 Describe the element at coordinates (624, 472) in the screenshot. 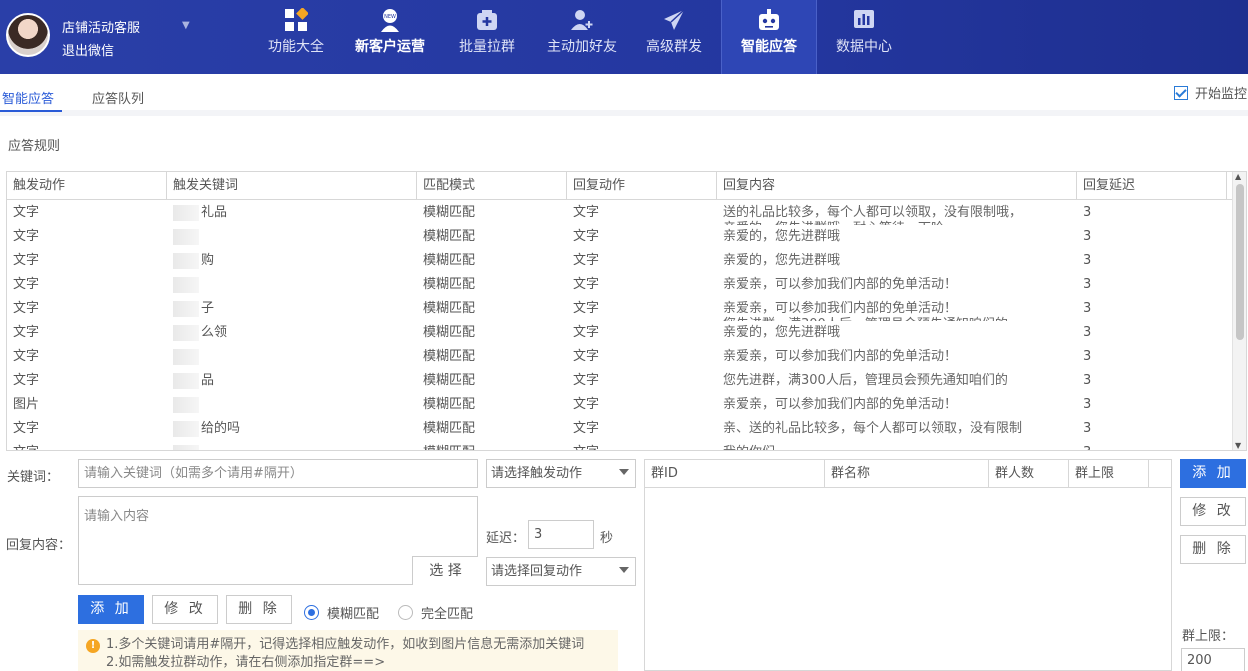

I see `chevron-down-icon` at that location.